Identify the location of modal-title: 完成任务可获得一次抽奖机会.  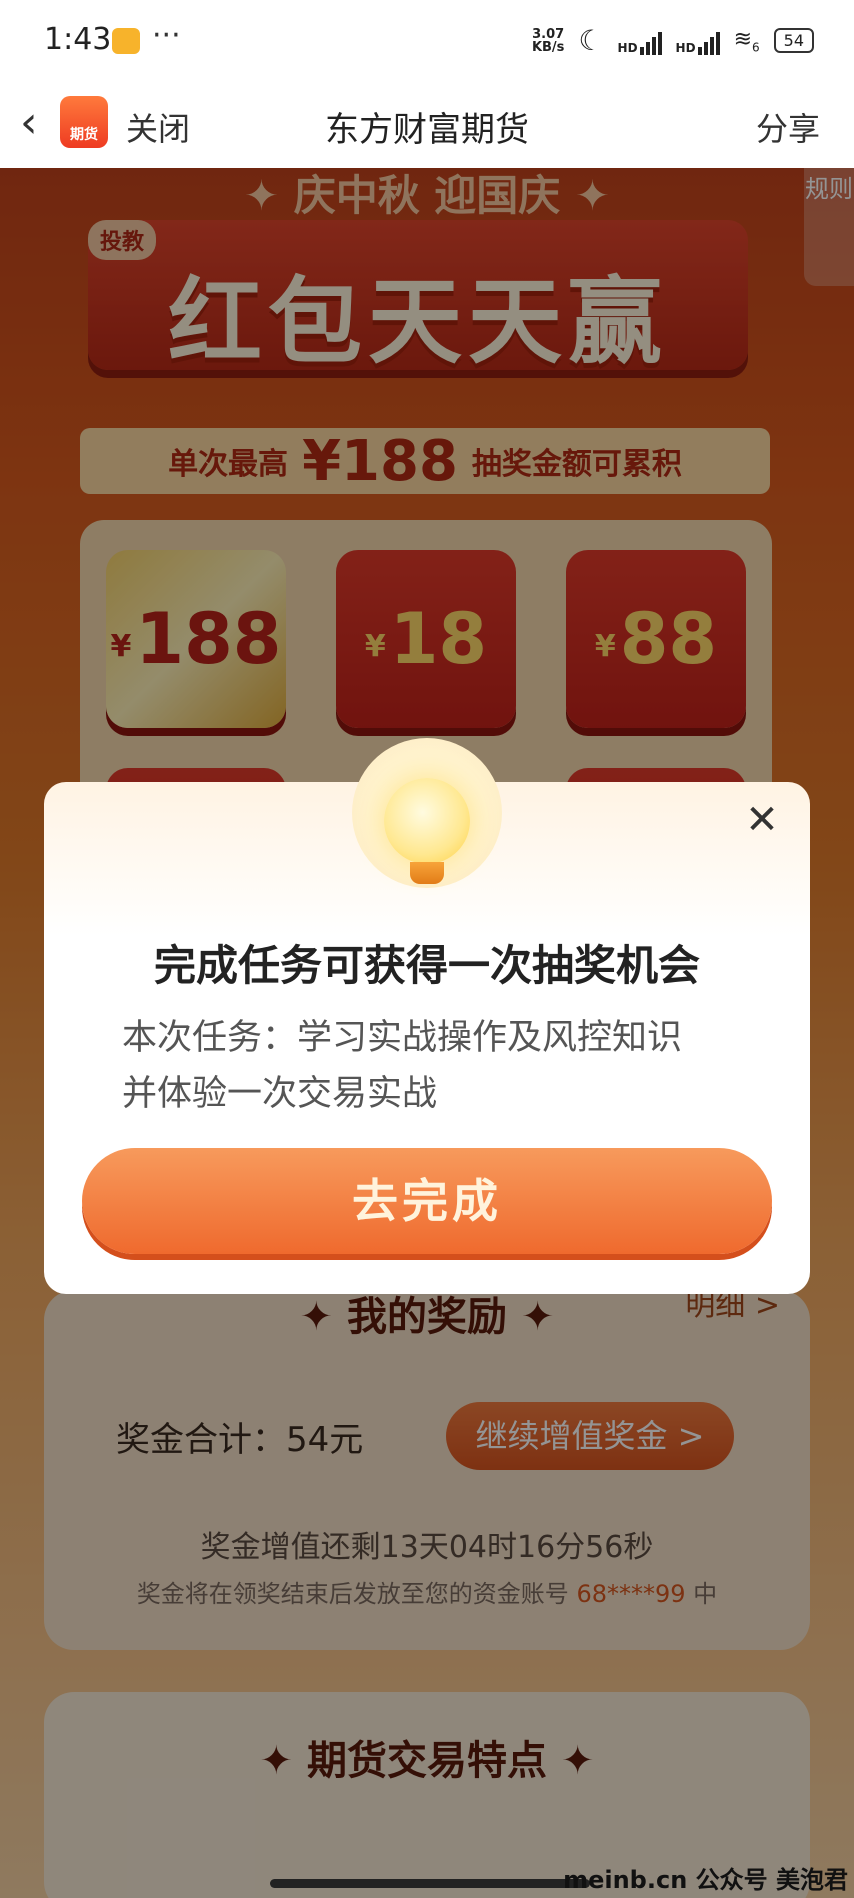
(426, 965).